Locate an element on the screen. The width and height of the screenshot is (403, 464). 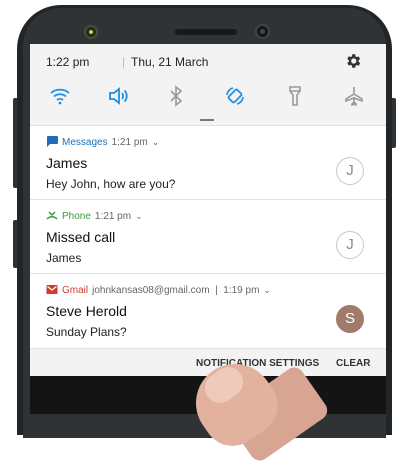
notification-title: Steve Herold is located at coordinates (86, 311).